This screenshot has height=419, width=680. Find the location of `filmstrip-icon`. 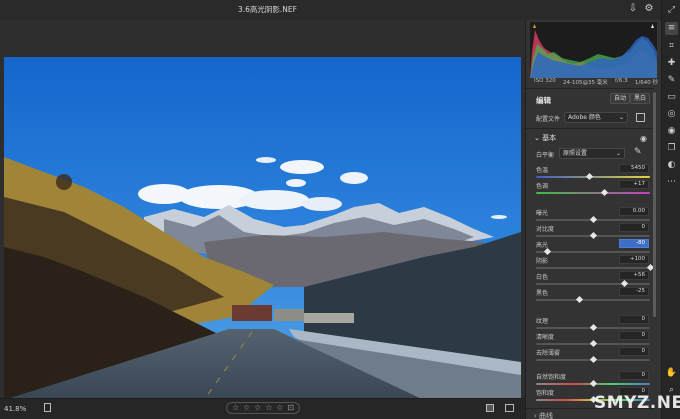

filmstrip-icon is located at coordinates (47, 407).